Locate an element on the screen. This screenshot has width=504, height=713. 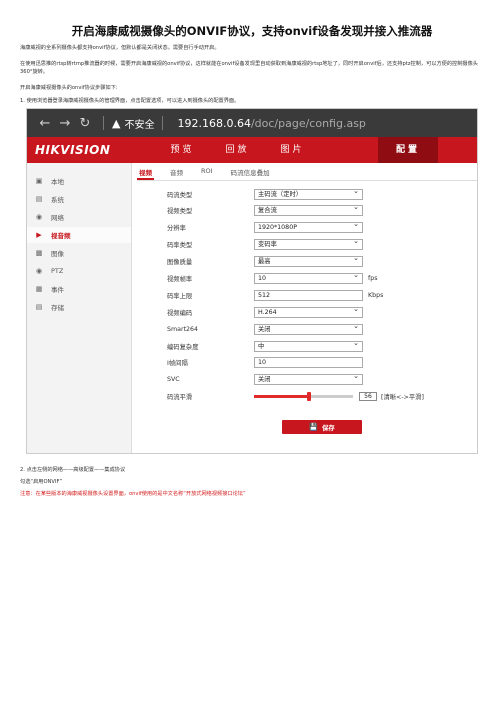
field-label: 视频类型 is located at coordinates (180, 212).